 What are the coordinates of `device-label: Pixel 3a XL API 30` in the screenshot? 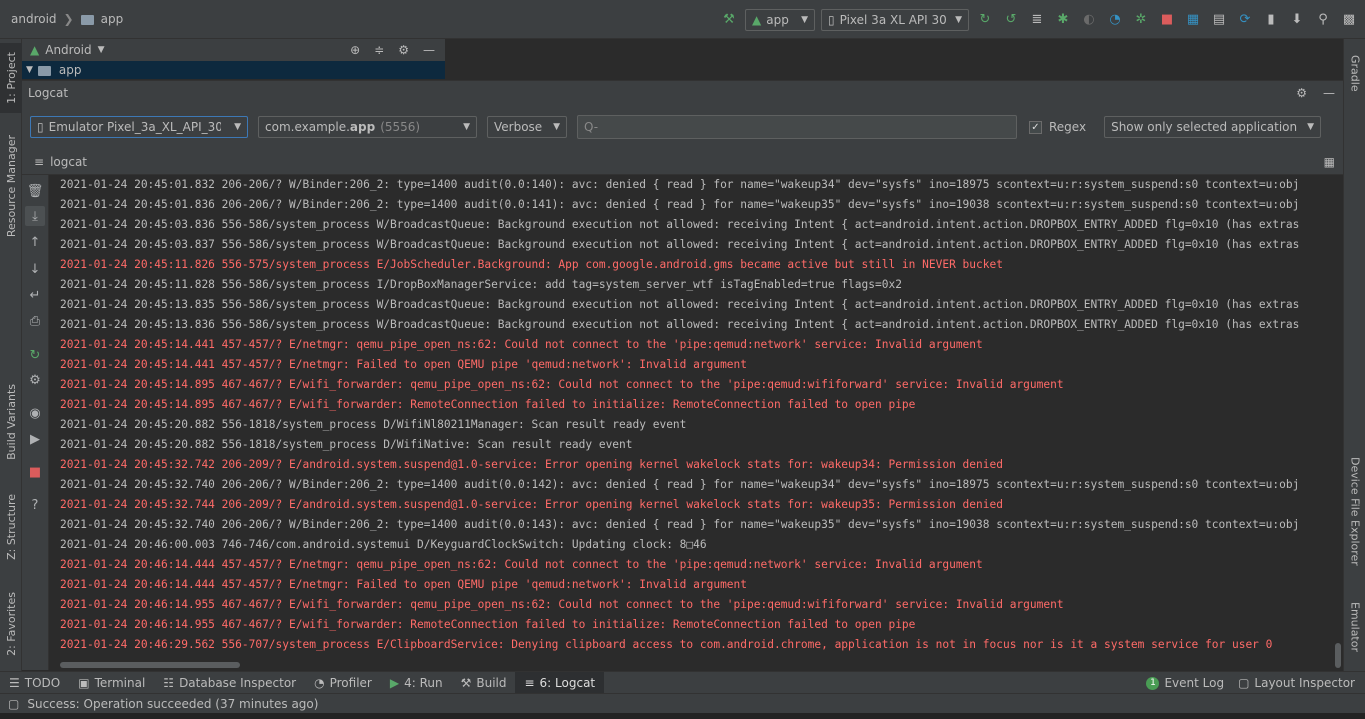 It's located at (893, 19).